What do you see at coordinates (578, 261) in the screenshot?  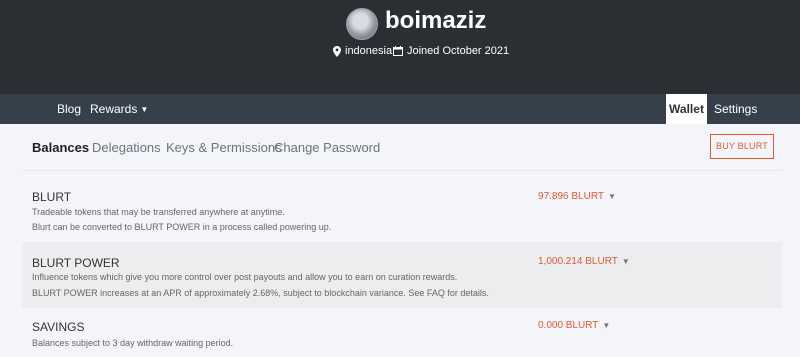 I see `balance-value: 1,000.214 BLURT` at bounding box center [578, 261].